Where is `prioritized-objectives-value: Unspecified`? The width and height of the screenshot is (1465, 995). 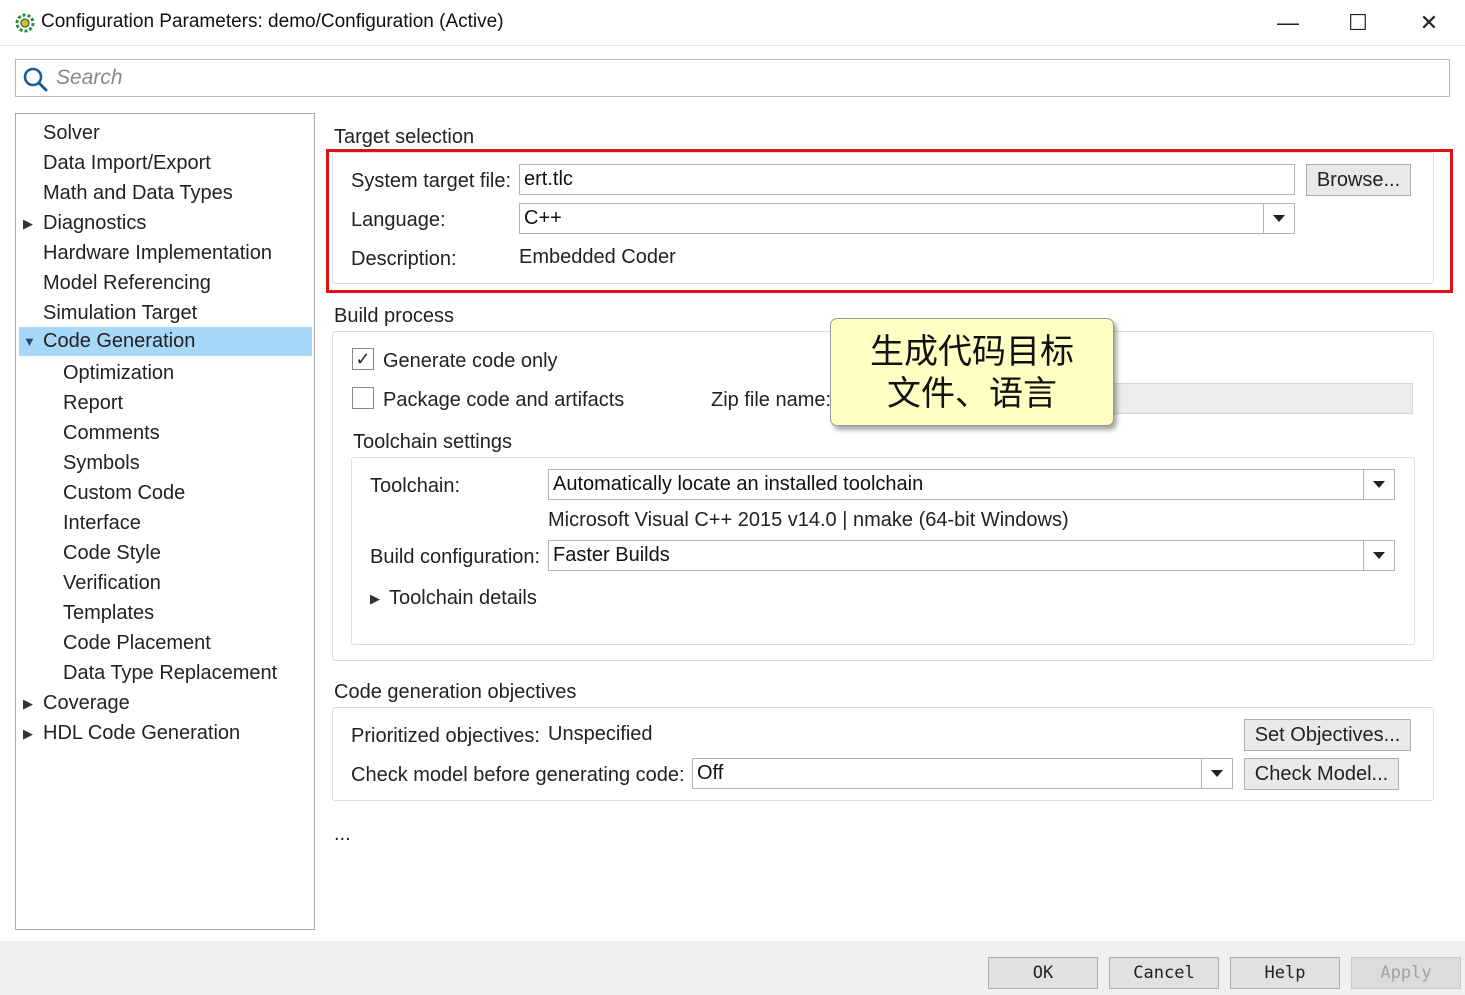
prioritized-objectives-value: Unspecified is located at coordinates (600, 734).